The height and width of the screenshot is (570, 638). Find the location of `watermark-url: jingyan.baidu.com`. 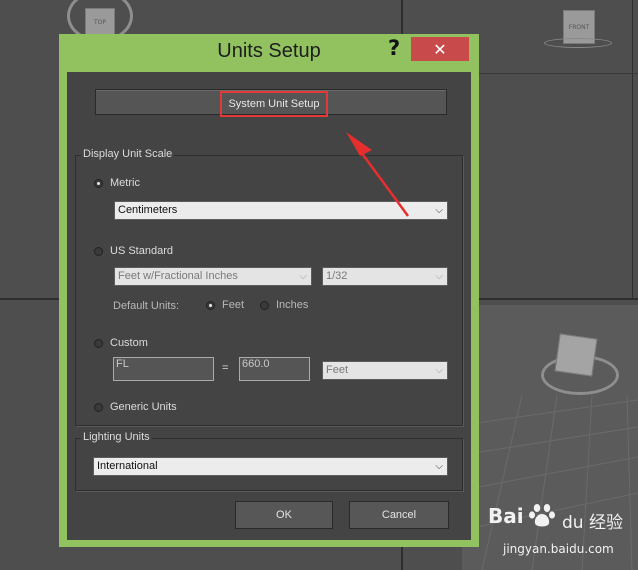

watermark-url: jingyan.baidu.com is located at coordinates (558, 549).